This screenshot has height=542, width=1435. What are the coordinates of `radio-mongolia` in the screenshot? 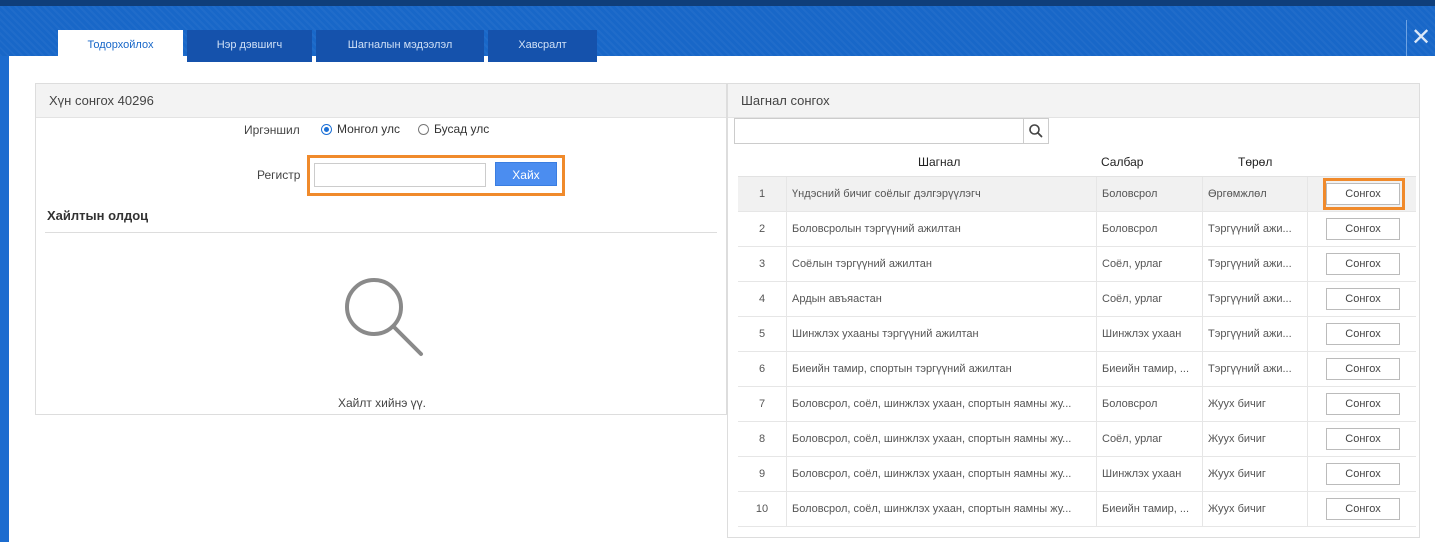 It's located at (326, 129).